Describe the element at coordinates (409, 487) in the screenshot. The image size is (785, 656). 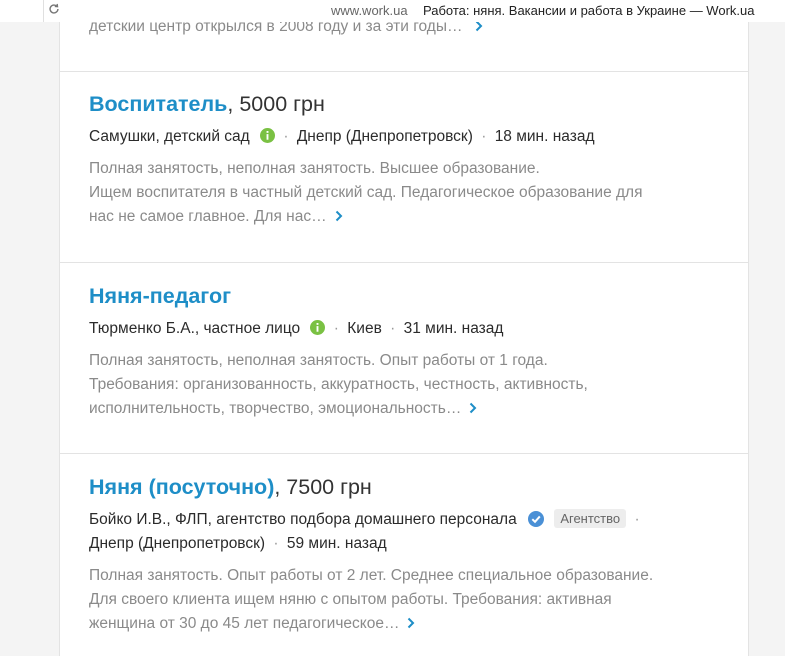
I see `job-title-line: Няня (посуточно), 7500 грн` at that location.